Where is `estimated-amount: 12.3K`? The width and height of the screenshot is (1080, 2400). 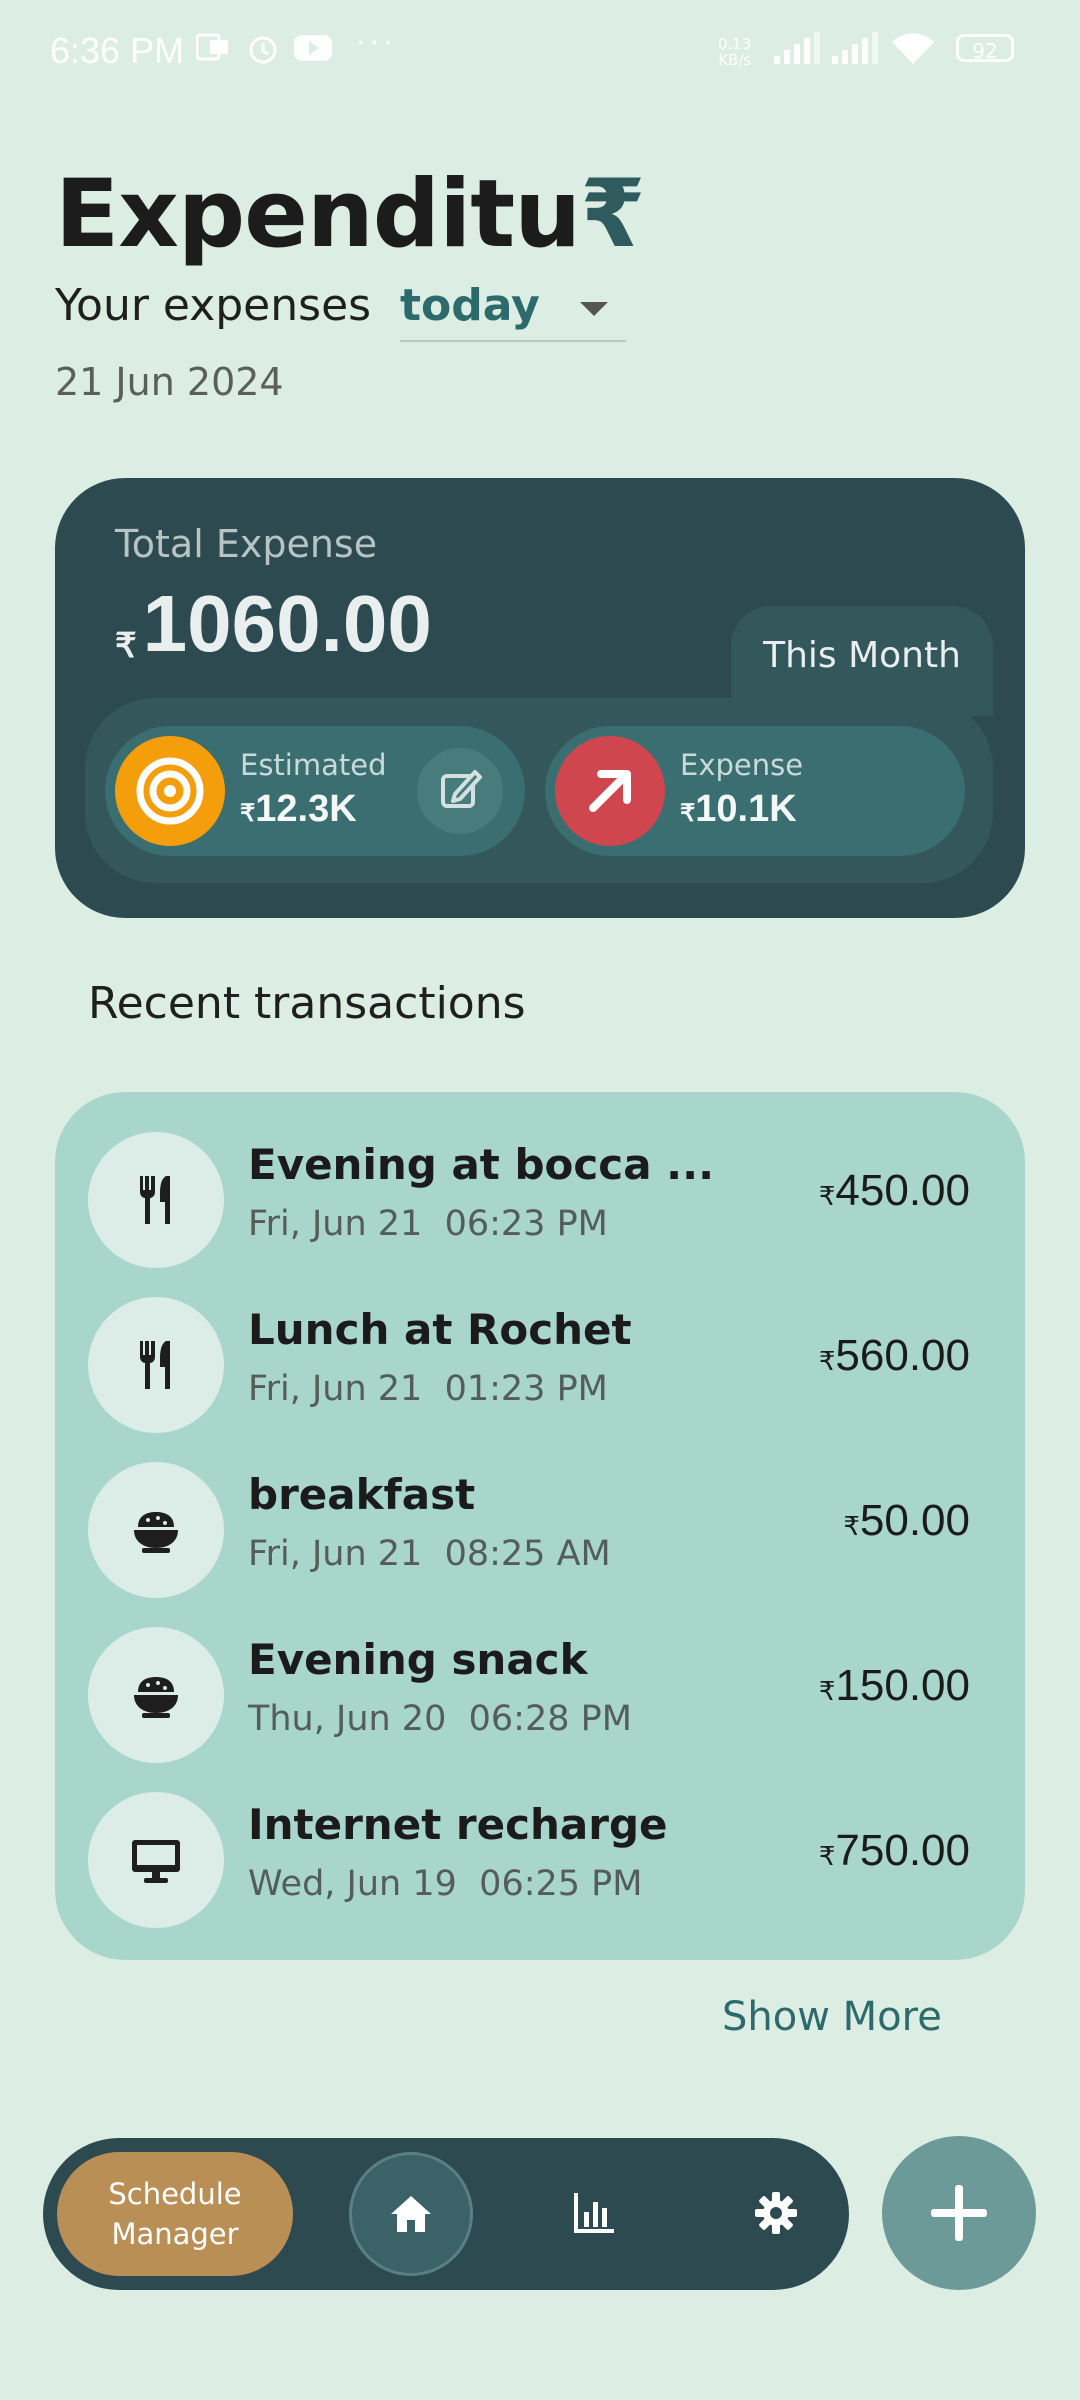 estimated-amount: 12.3K is located at coordinates (306, 809).